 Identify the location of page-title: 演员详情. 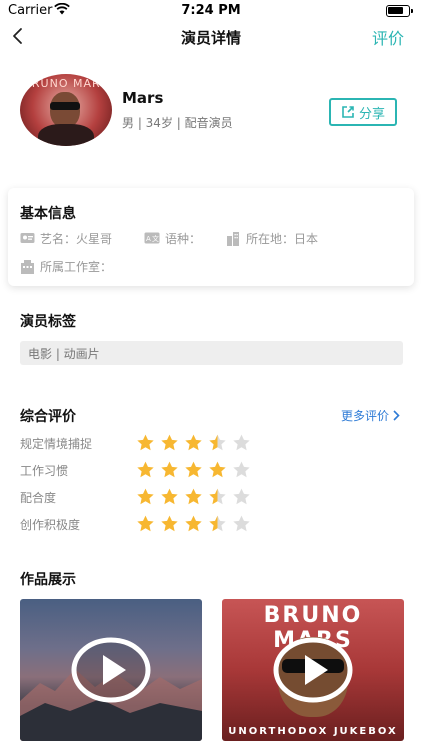
(210, 38).